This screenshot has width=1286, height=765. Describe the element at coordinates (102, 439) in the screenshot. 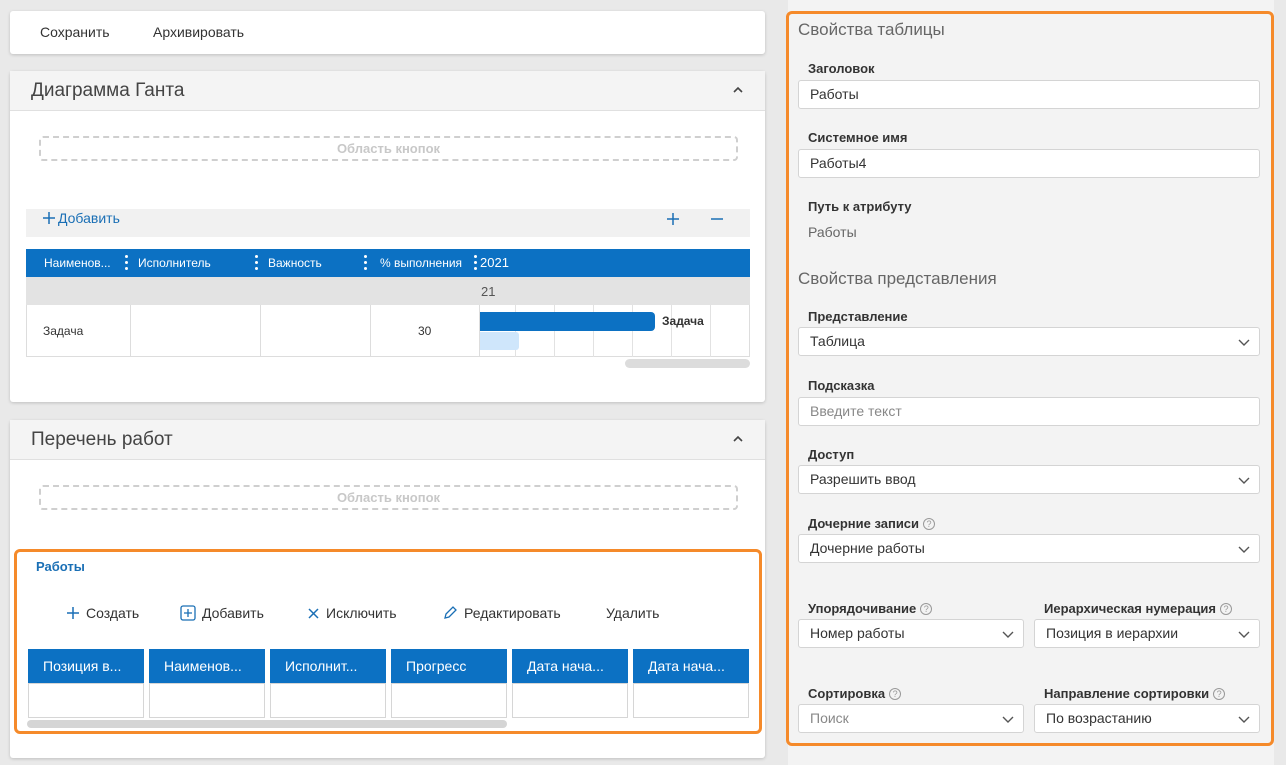

I see `works-section-title: Перечень работ` at that location.